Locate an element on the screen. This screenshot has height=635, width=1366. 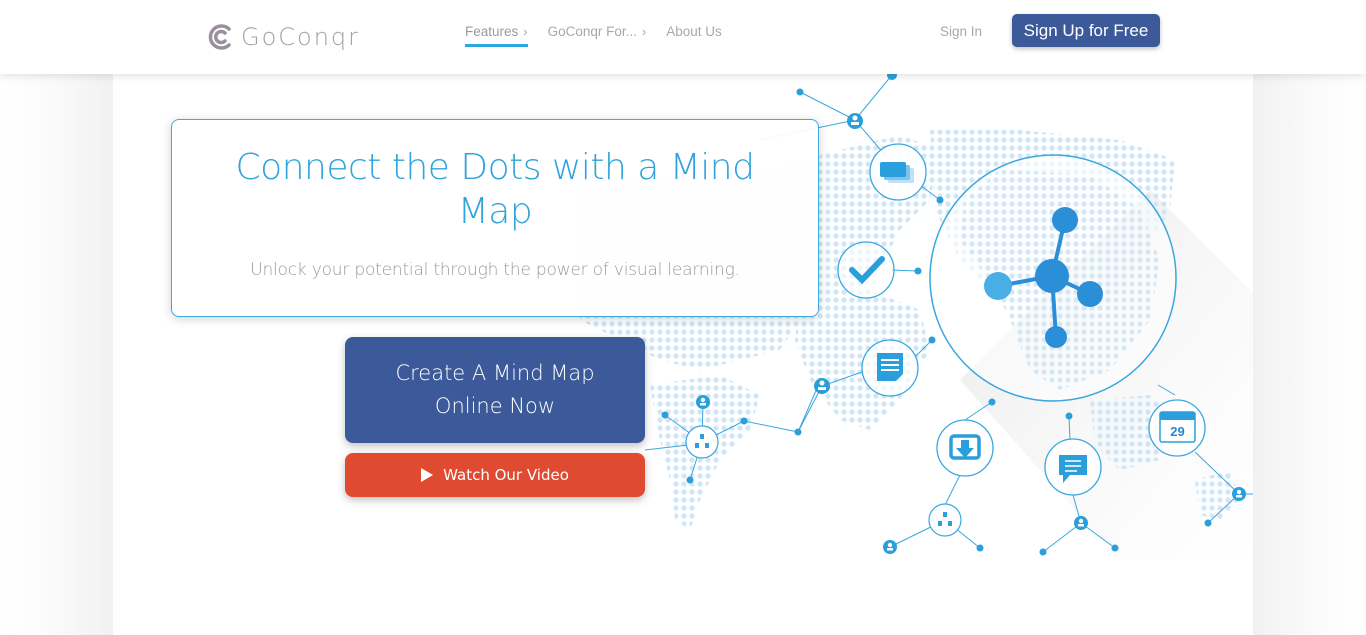
nav-about-us-label: About Us is located at coordinates (694, 31).